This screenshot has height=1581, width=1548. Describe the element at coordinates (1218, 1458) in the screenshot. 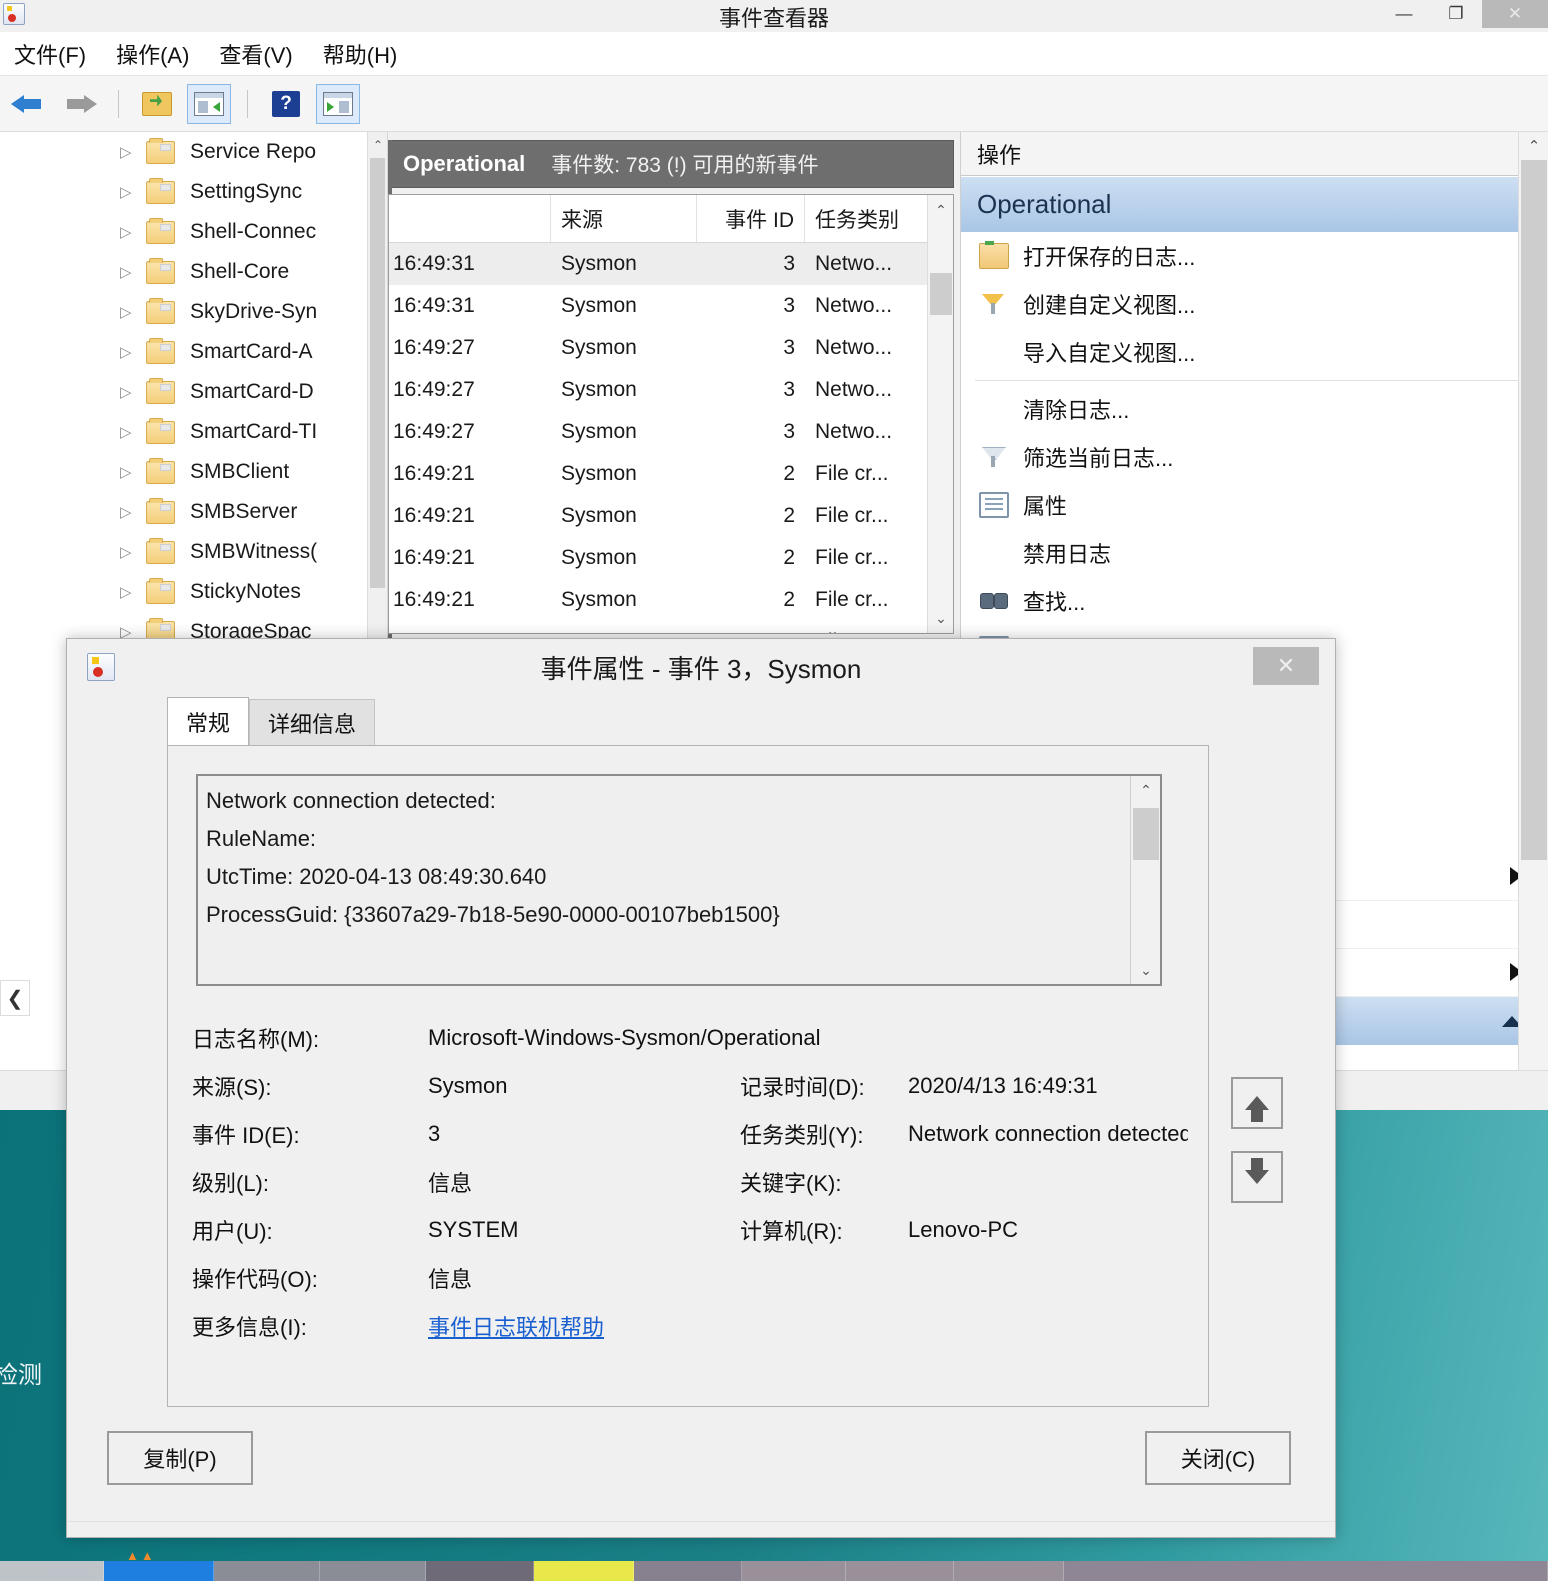

I see `dialog-close-action-button: 关闭(C)` at that location.